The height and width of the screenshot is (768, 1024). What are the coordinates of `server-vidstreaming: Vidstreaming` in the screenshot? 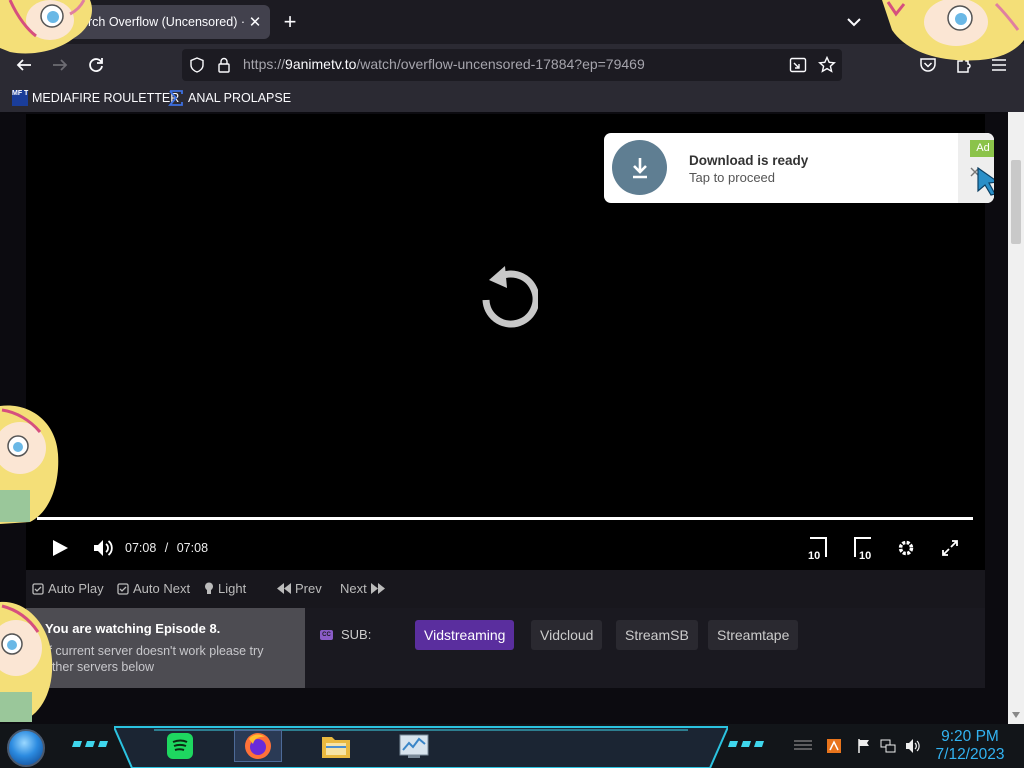 It's located at (465, 635).